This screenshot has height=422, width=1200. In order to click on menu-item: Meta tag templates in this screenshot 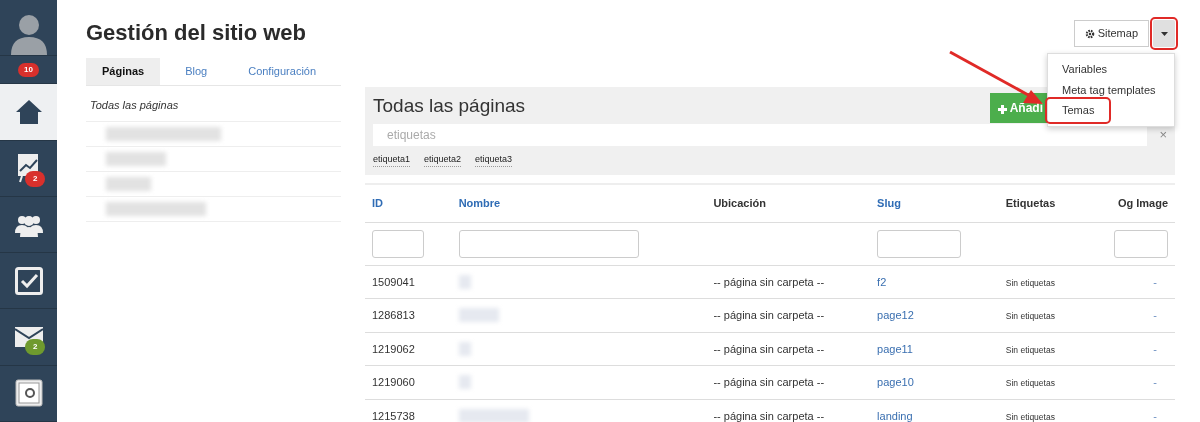, I will do `click(1109, 89)`.